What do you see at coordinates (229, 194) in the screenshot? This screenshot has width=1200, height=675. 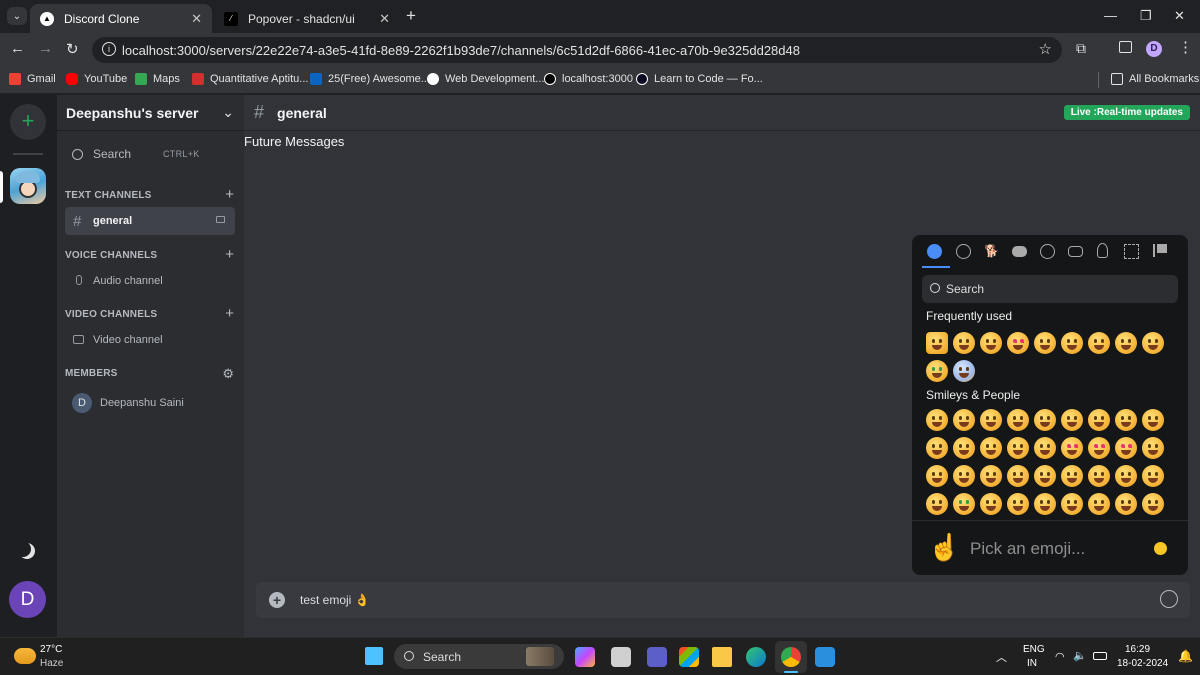 I see `add-text-channel-icon: +` at bounding box center [229, 194].